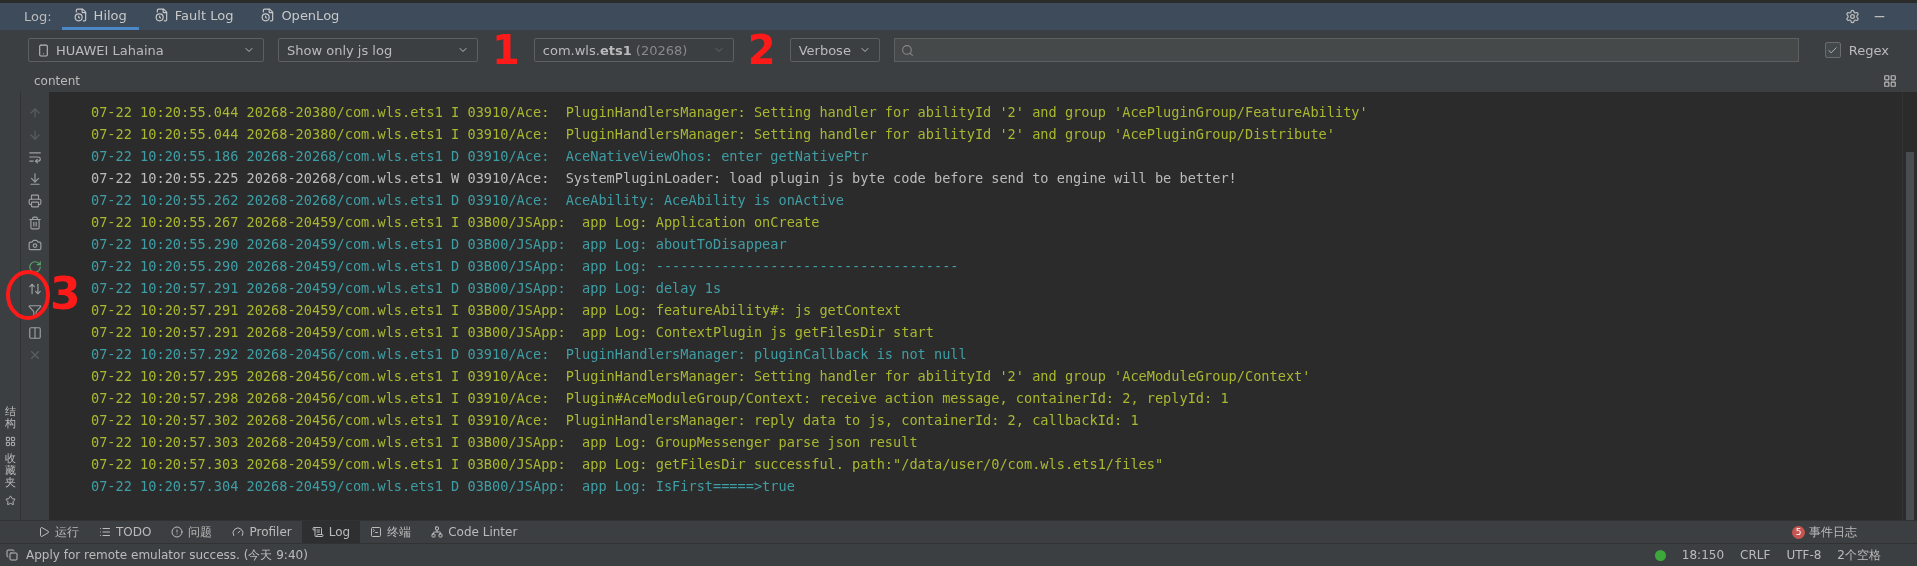 Image resolution: width=1917 pixels, height=566 pixels. Describe the element at coordinates (35, 289) in the screenshot. I see `sort-icon` at that location.